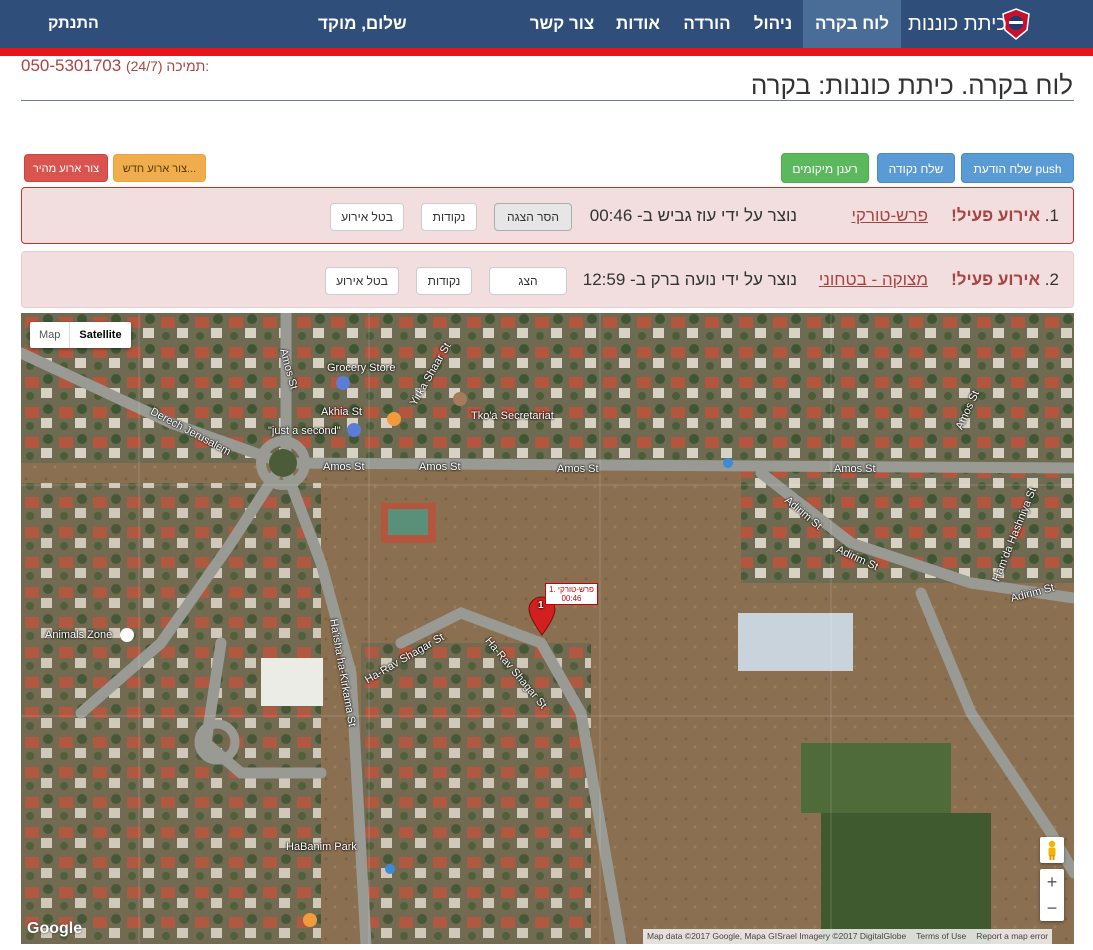 Image resolution: width=1093 pixels, height=950 pixels. What do you see at coordinates (547, 100) in the screenshot?
I see `title-divider` at bounding box center [547, 100].